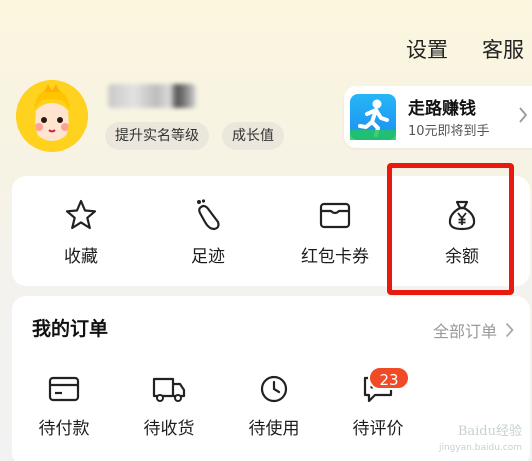  Describe the element at coordinates (449, 131) in the screenshot. I see `walk-subtitle: 10元即将到手` at that location.